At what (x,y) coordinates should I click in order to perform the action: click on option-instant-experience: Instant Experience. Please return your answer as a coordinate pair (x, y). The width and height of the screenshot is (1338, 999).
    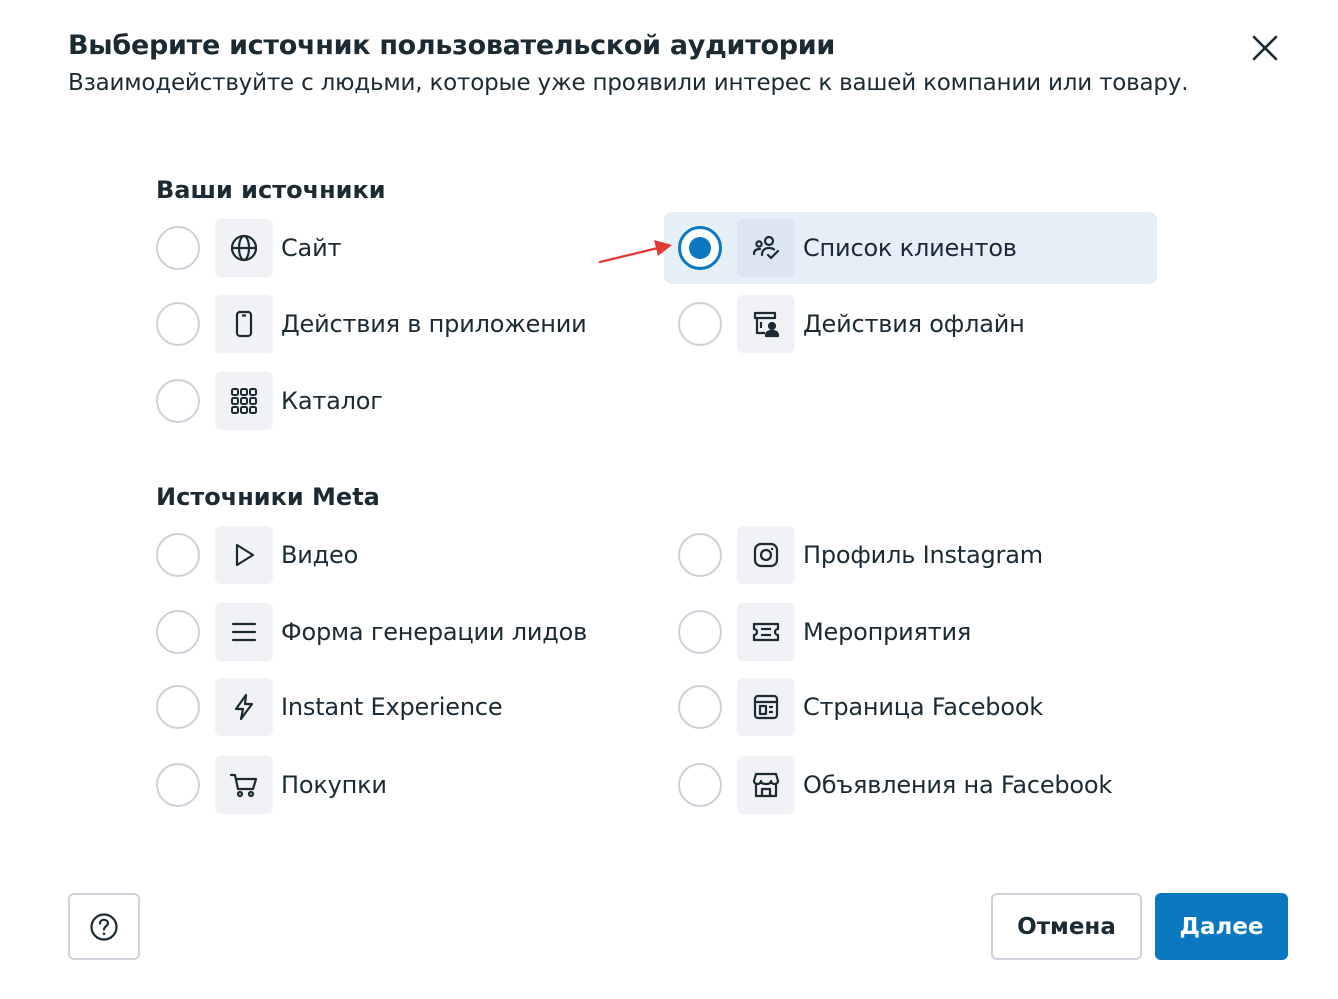
    Looking at the image, I should click on (386, 707).